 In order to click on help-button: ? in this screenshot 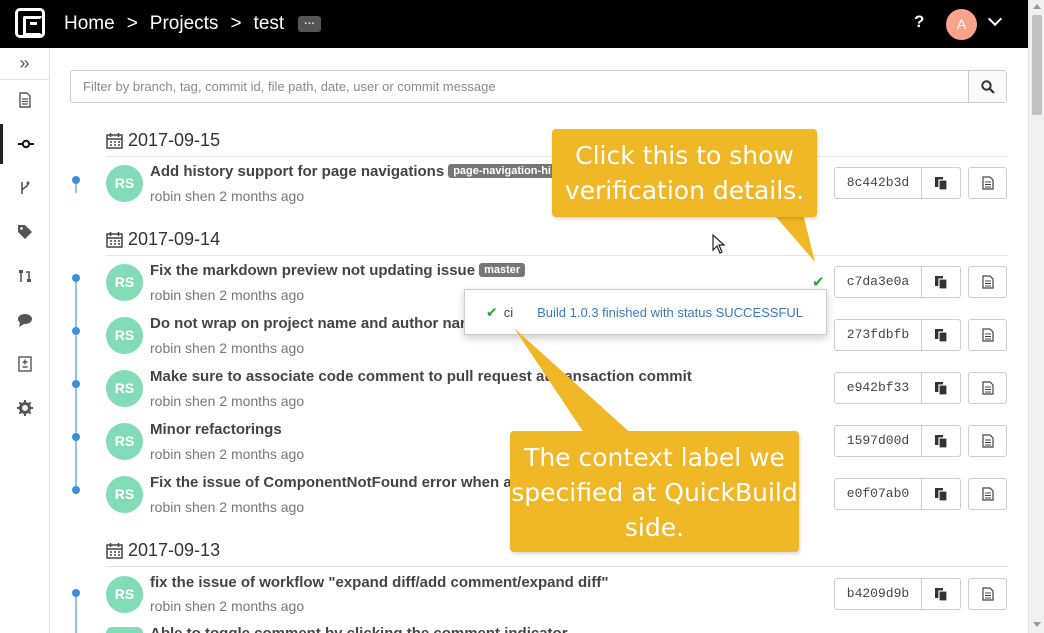, I will do `click(919, 22)`.